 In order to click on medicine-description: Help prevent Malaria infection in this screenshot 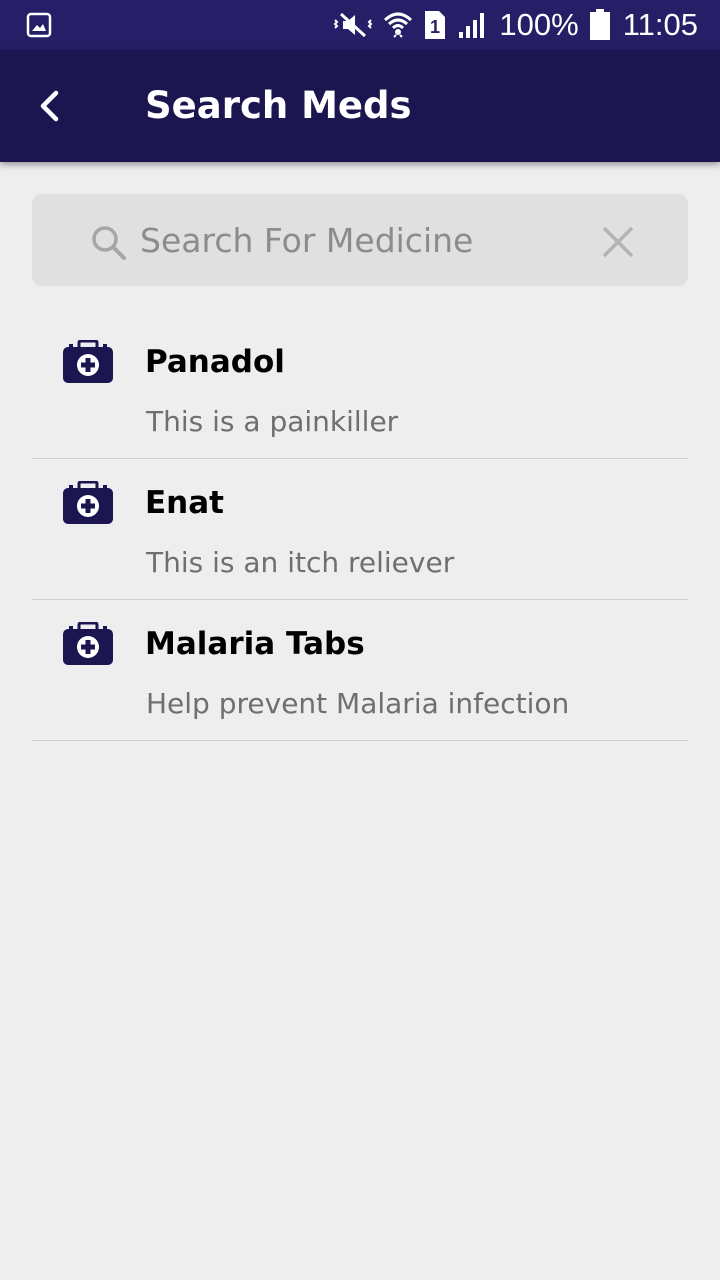, I will do `click(358, 703)`.